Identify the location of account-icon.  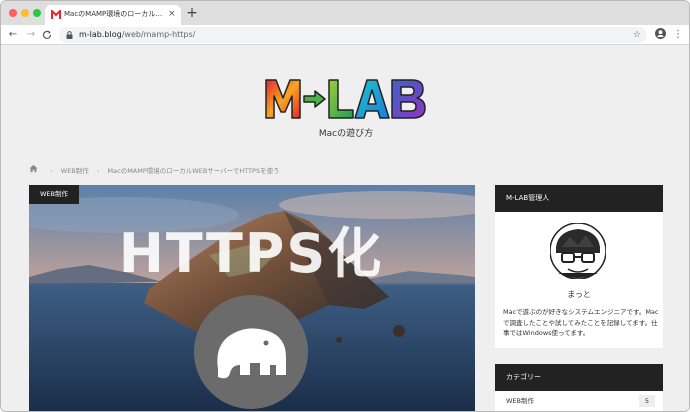
(660, 33).